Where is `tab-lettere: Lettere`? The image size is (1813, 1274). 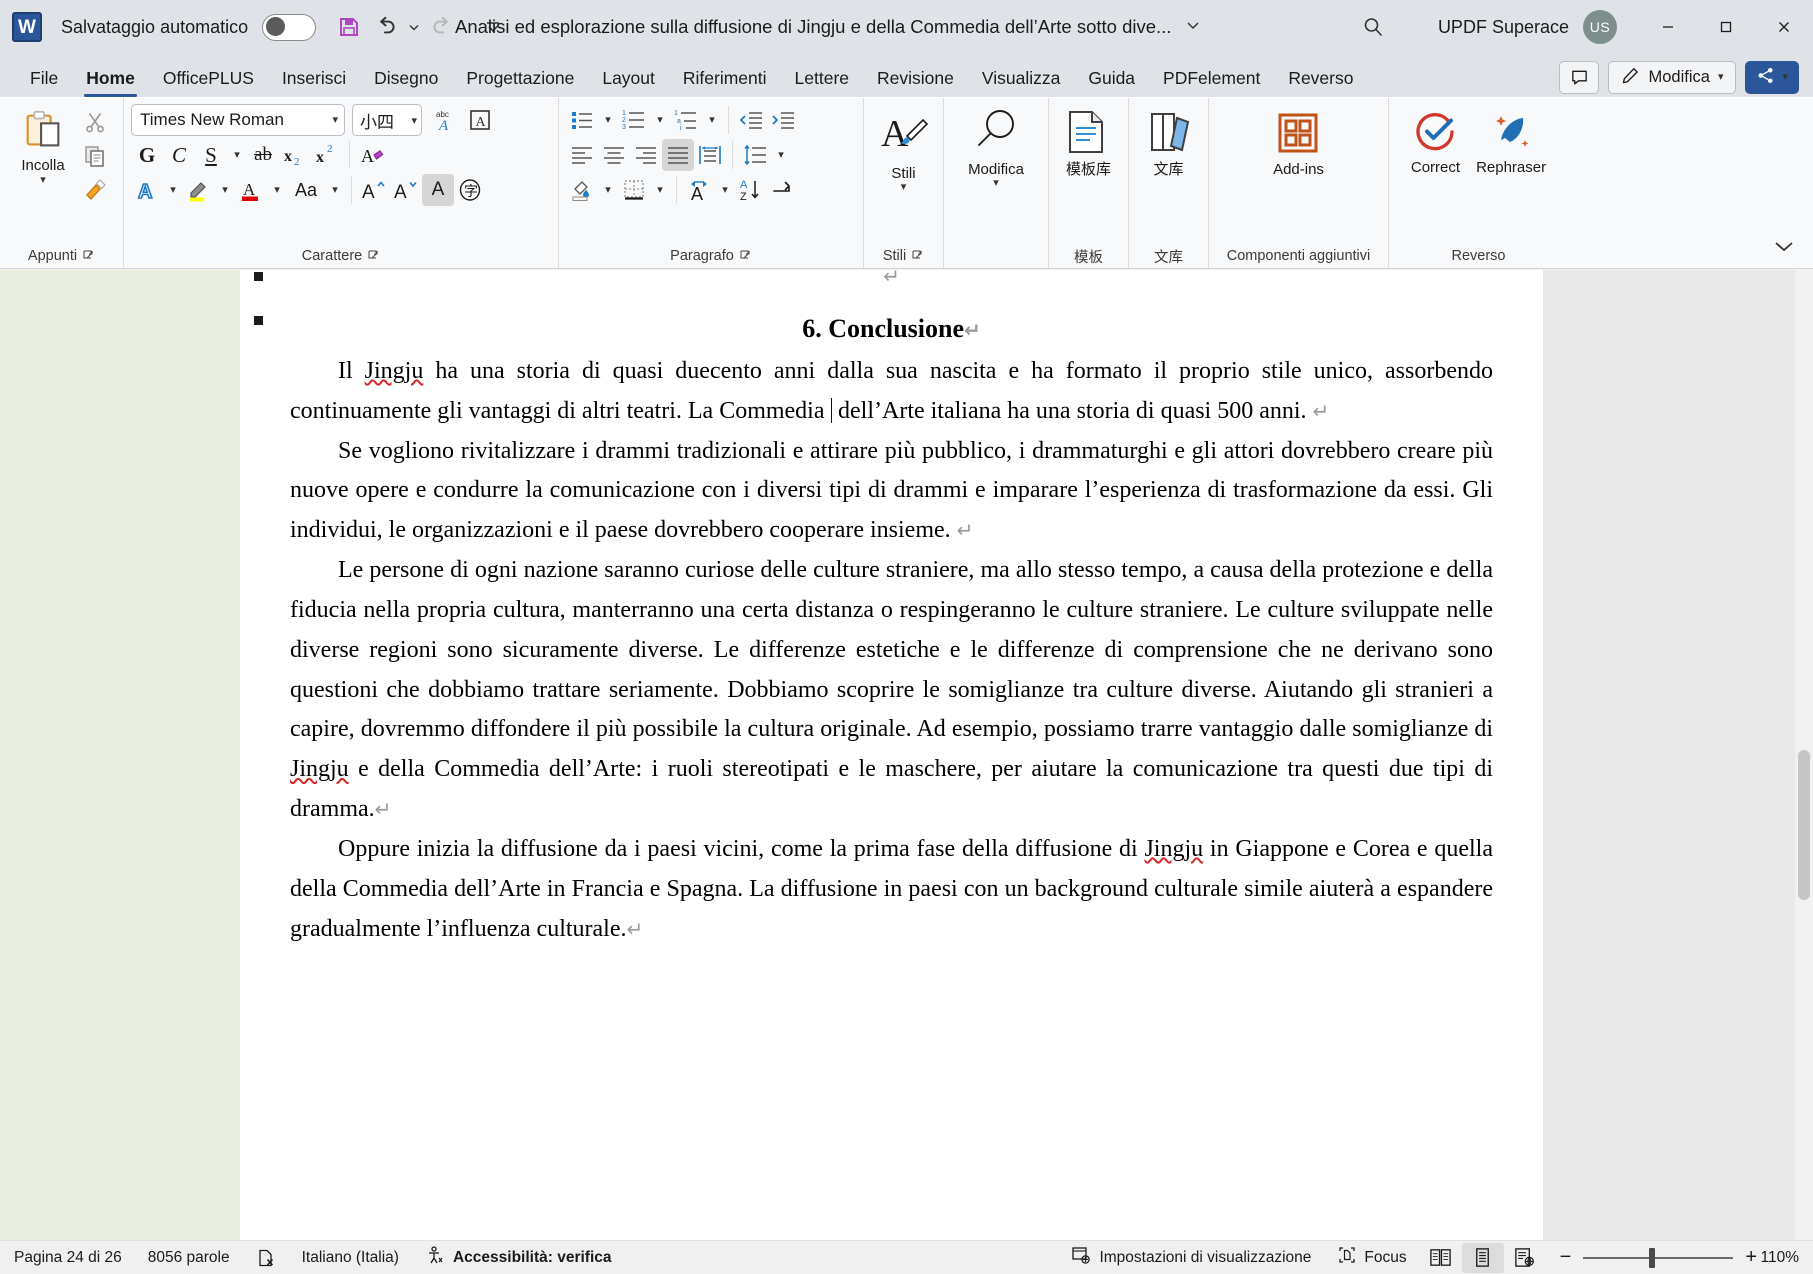
tab-lettere: Lettere is located at coordinates (822, 78).